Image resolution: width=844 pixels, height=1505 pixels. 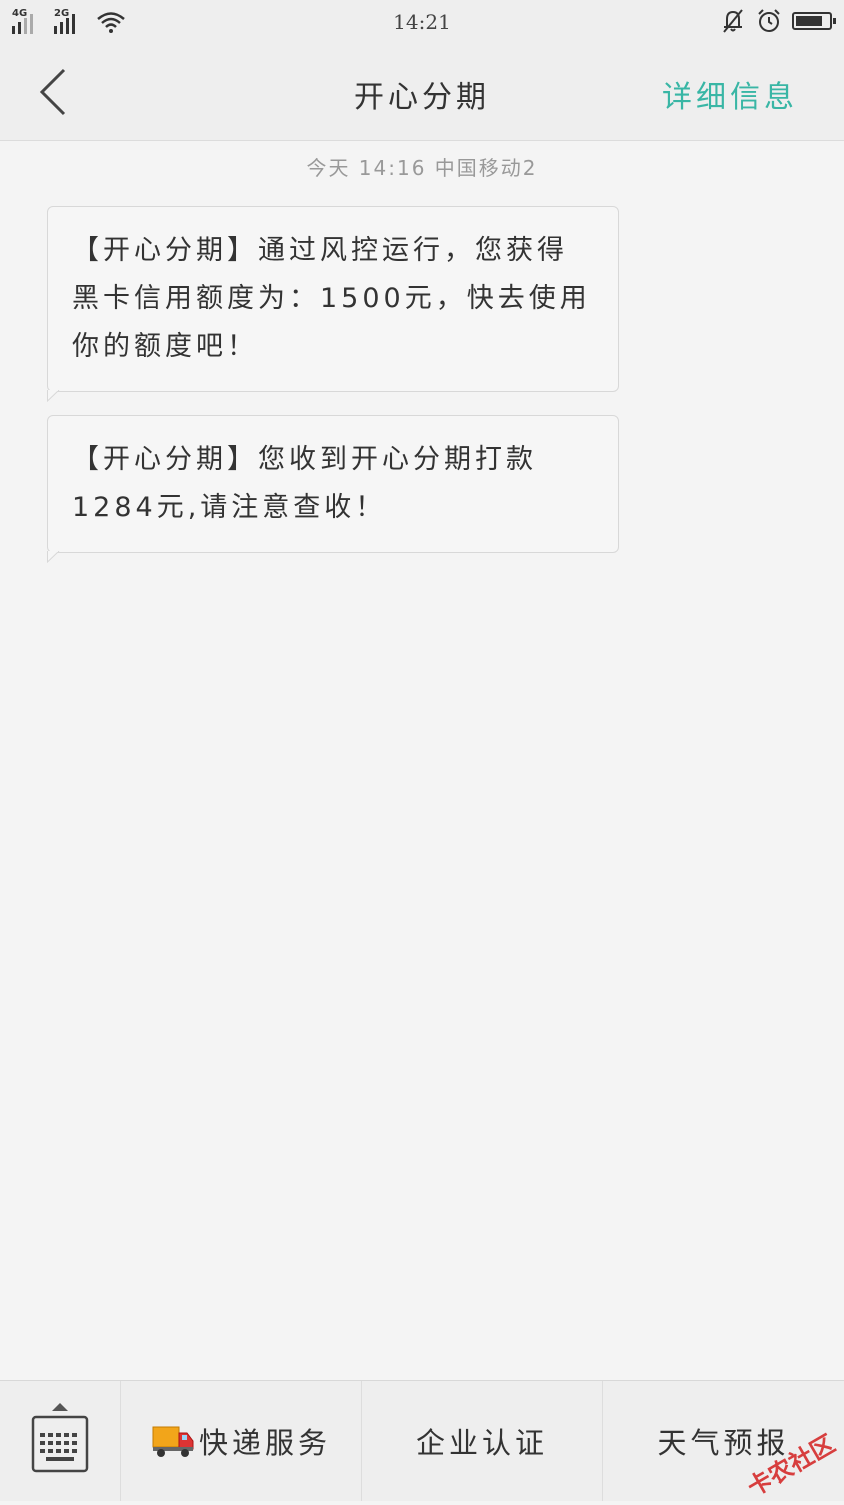 I want to click on message-text: 【开心分期】通过风控运行，您获得黑卡信用额度为：1500元，快去使用你的额度吧！, so click(x=331, y=298).